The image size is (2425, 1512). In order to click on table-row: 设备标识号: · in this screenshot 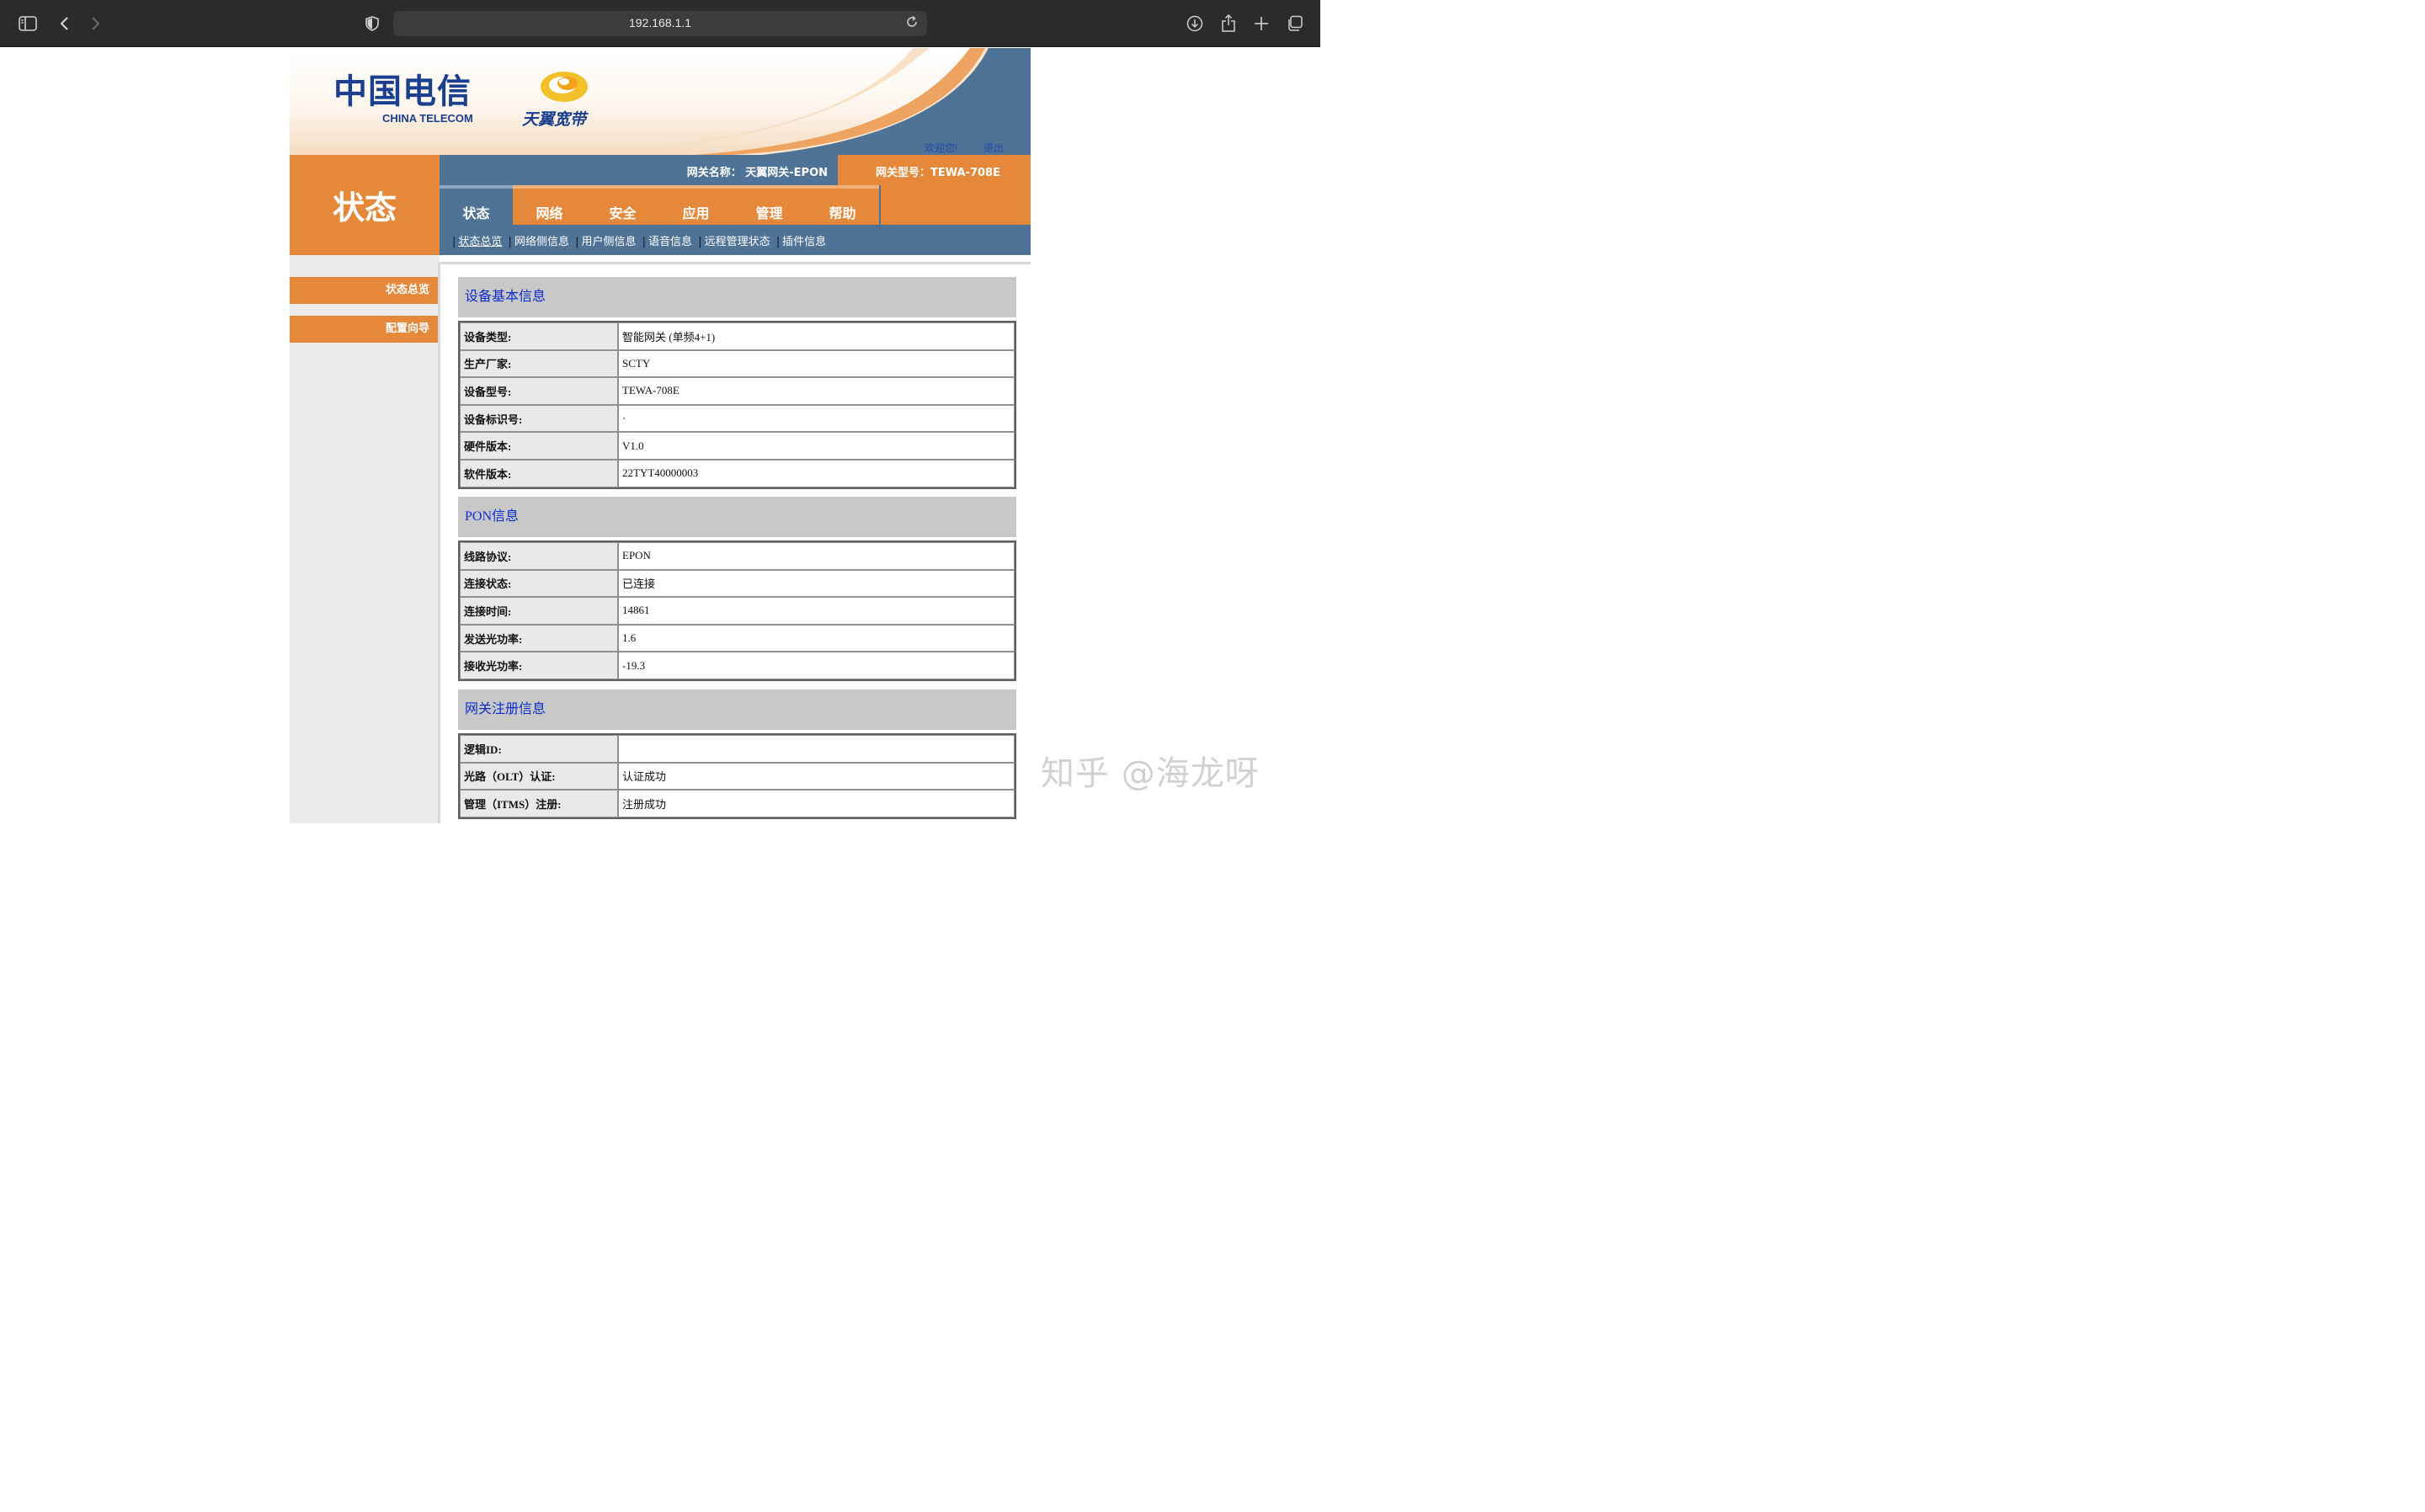, I will do `click(737, 419)`.